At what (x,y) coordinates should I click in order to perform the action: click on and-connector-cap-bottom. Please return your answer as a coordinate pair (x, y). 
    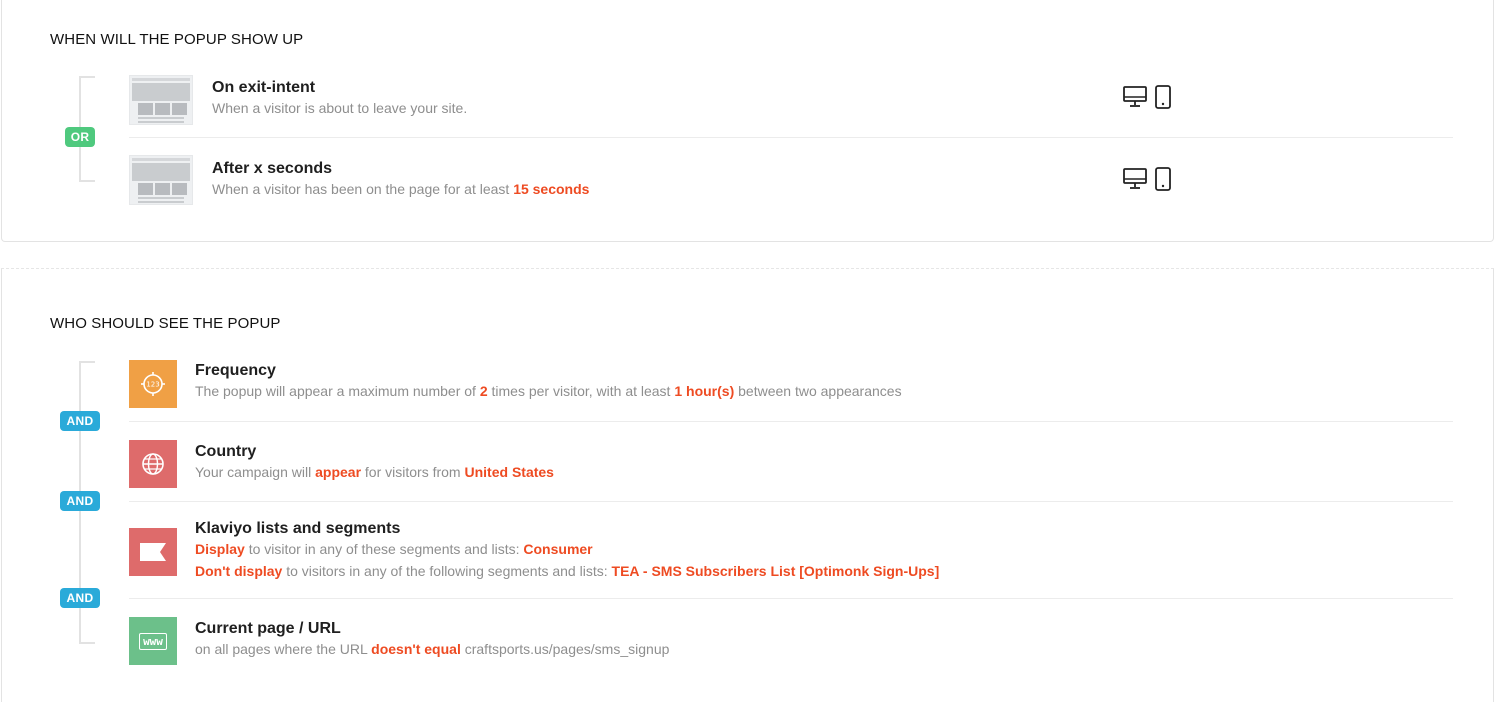
    Looking at the image, I should click on (87, 643).